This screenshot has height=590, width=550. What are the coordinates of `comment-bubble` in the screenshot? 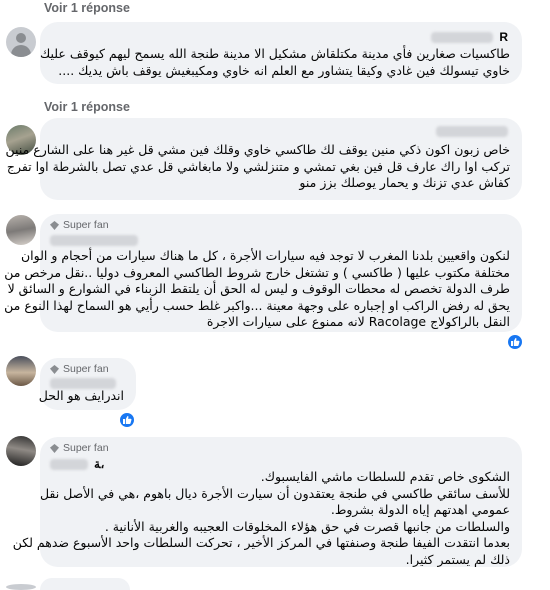 It's located at (85, 584).